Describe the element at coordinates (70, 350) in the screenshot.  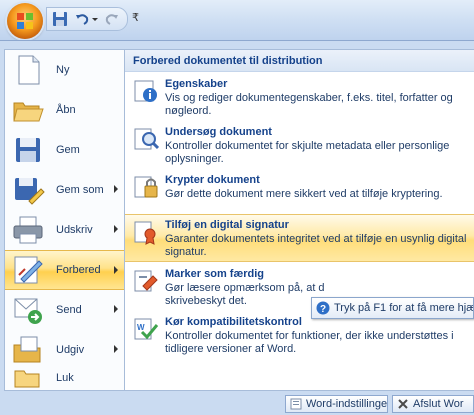
I see `menu-item-label: Udgiv` at that location.